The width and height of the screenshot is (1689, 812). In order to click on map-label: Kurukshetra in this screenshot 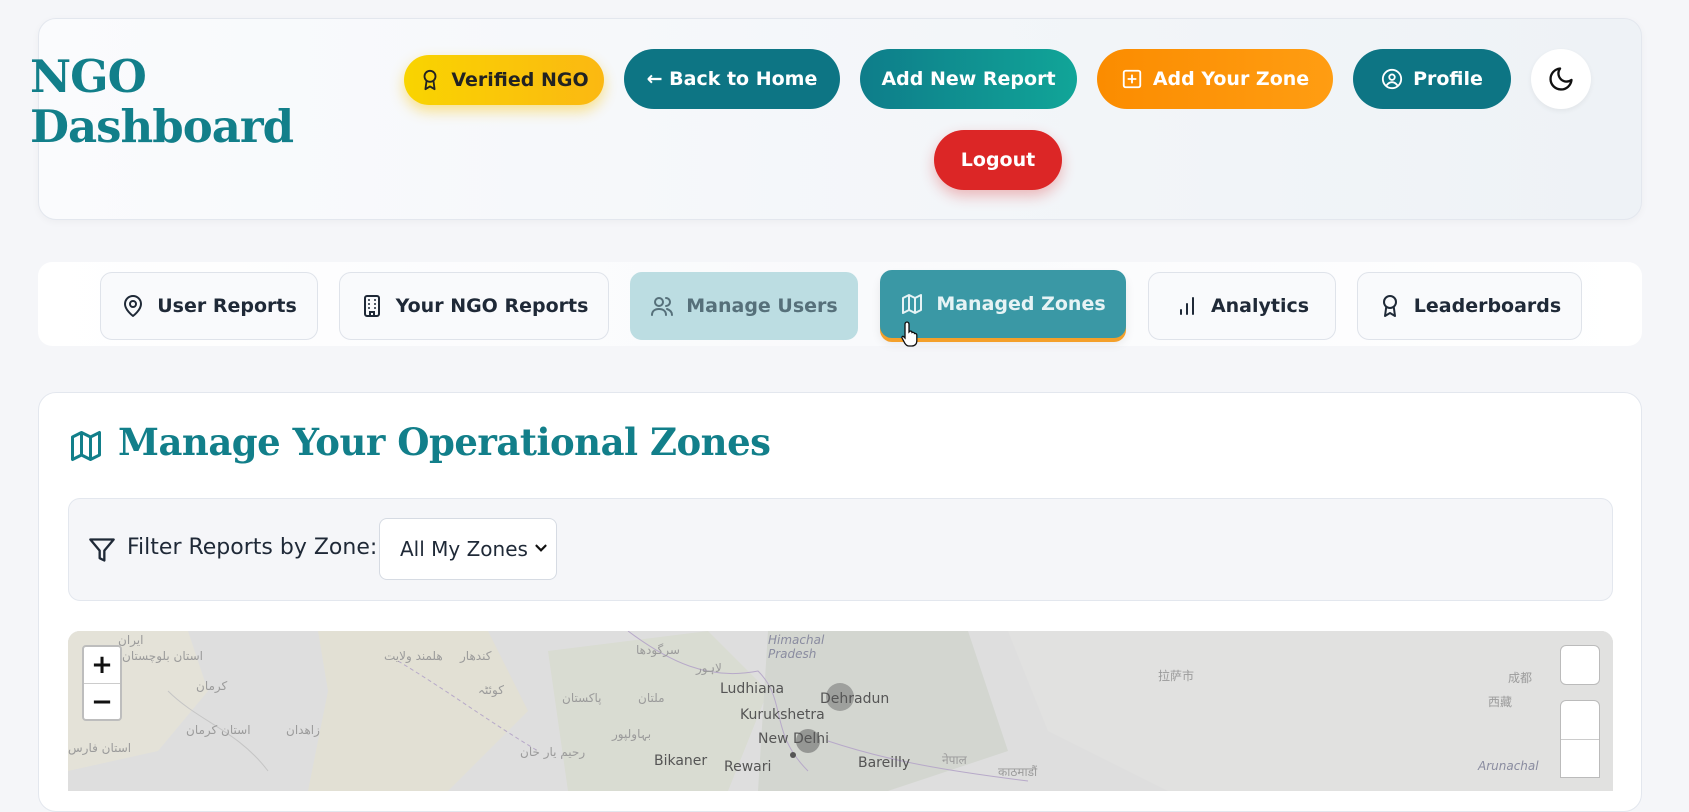, I will do `click(782, 715)`.